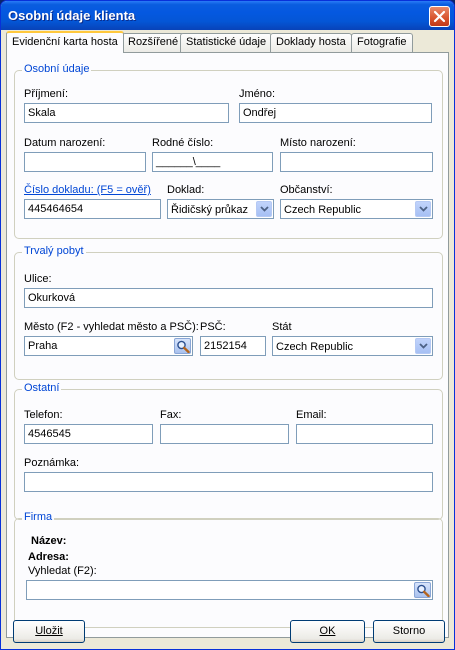 Image resolution: width=455 pixels, height=650 pixels. I want to click on ok-button: OK, so click(327, 631).